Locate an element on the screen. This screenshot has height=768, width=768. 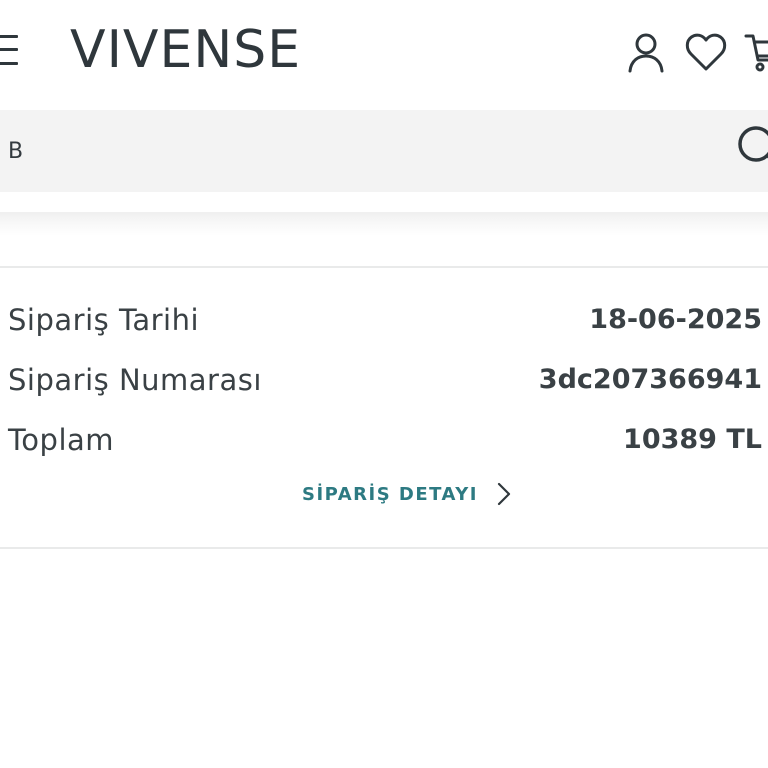
user-icon is located at coordinates (646, 52).